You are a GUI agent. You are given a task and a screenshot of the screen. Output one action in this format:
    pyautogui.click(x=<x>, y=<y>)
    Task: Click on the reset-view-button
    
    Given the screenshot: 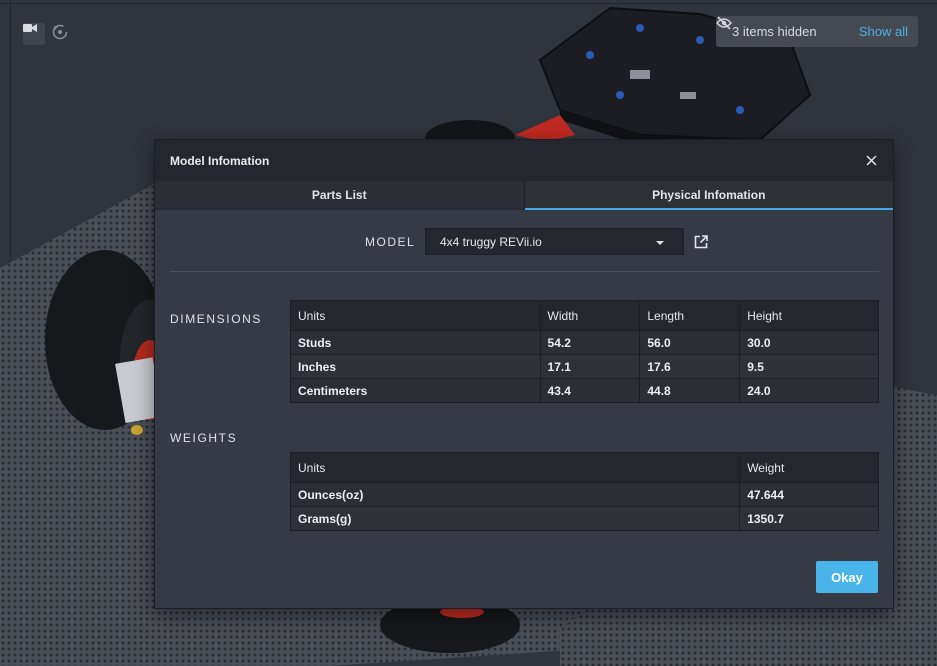 What is the action you would take?
    pyautogui.click(x=62, y=34)
    